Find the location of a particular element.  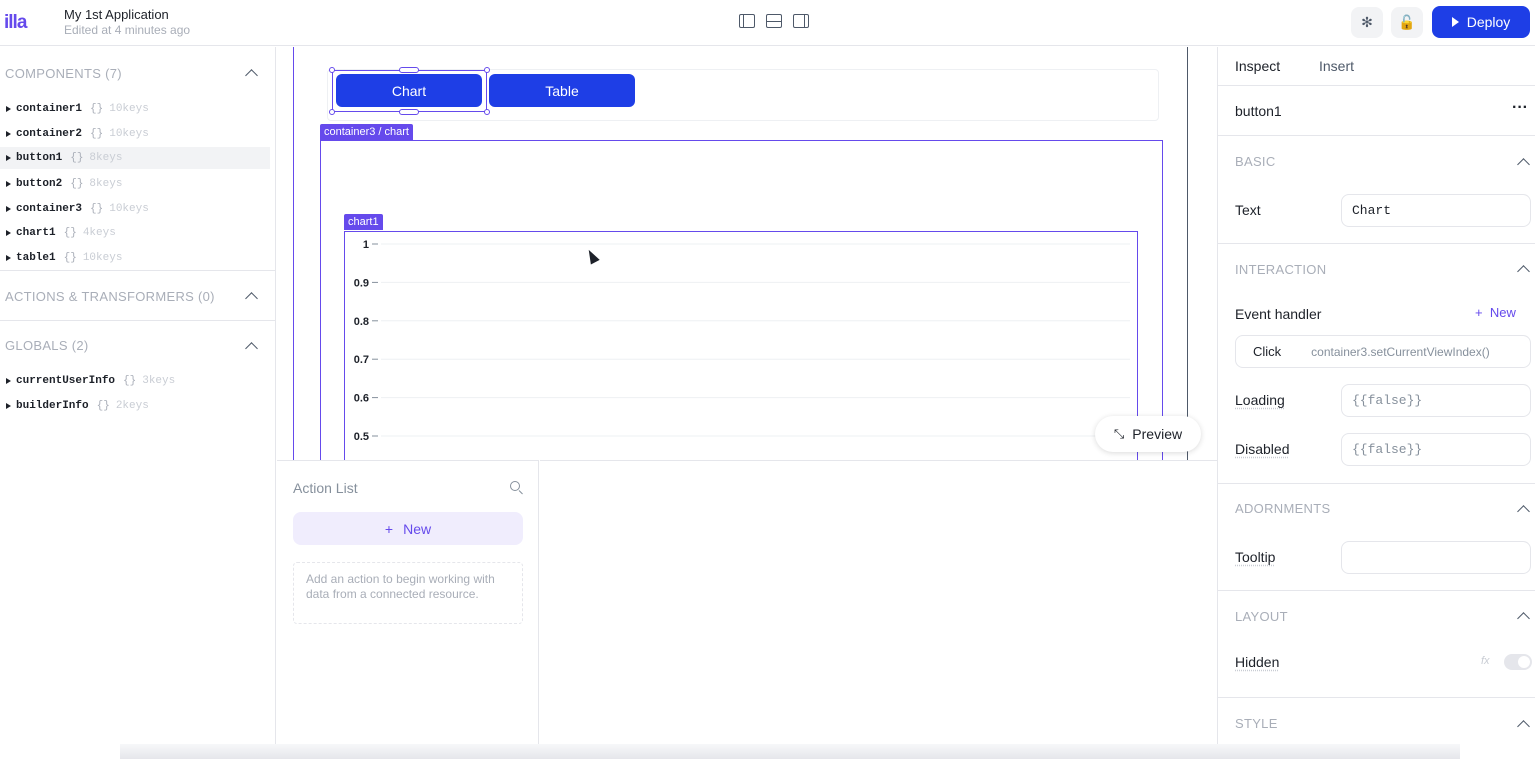

tree-item-keys: 3keys is located at coordinates (159, 381).